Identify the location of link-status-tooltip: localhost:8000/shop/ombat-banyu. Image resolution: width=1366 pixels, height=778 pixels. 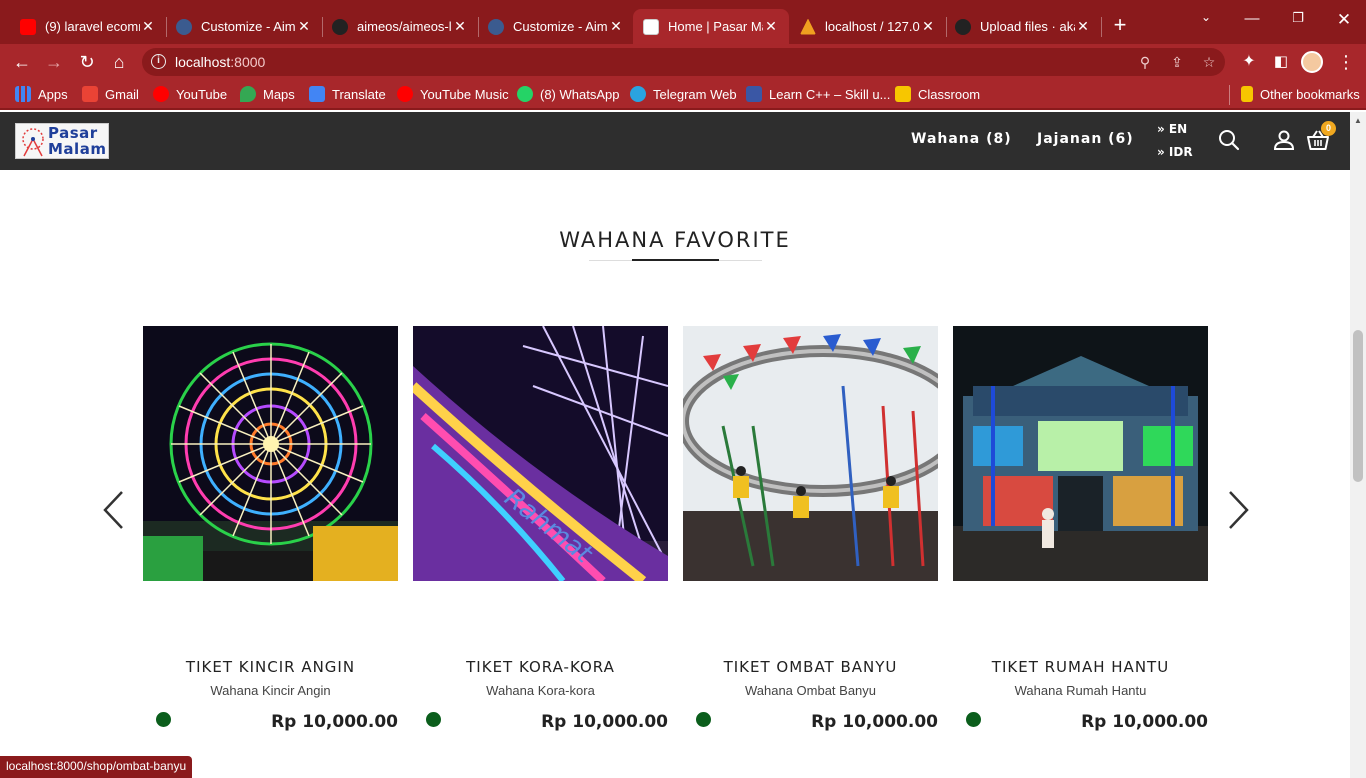
(96, 767).